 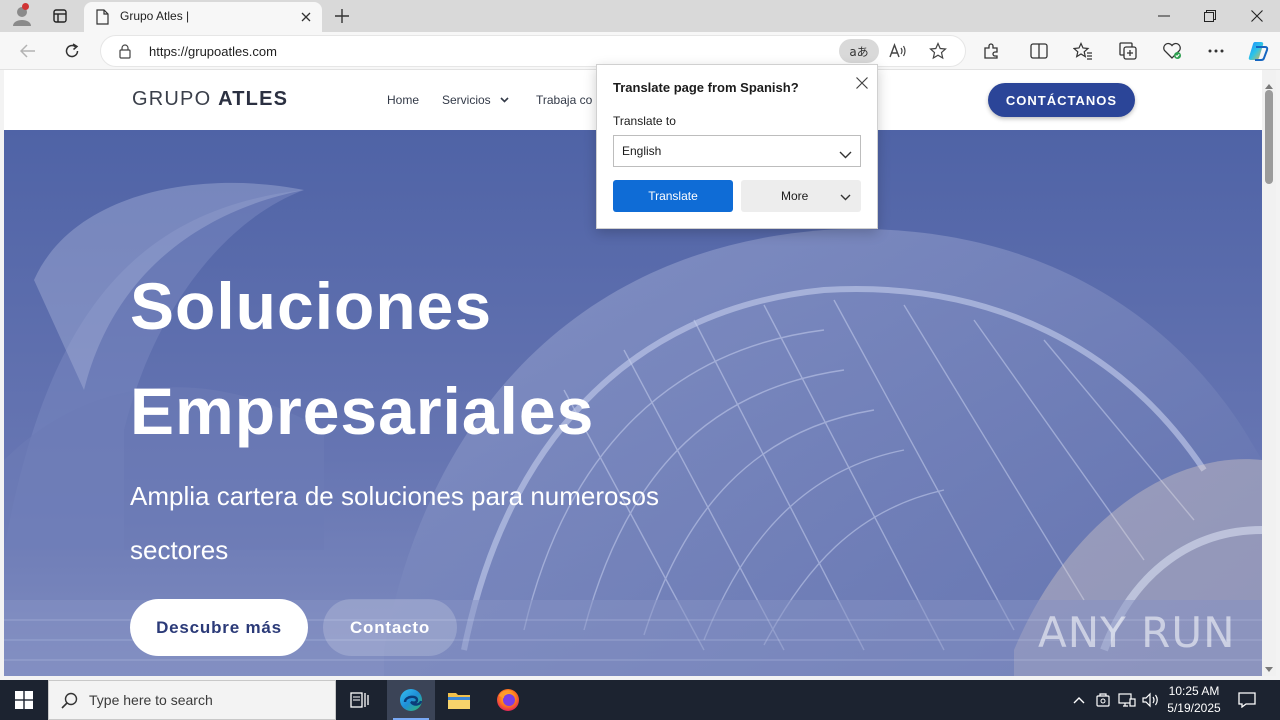 What do you see at coordinates (1061, 100) in the screenshot?
I see `contact-cta-button: CONTÁCTANOS` at bounding box center [1061, 100].